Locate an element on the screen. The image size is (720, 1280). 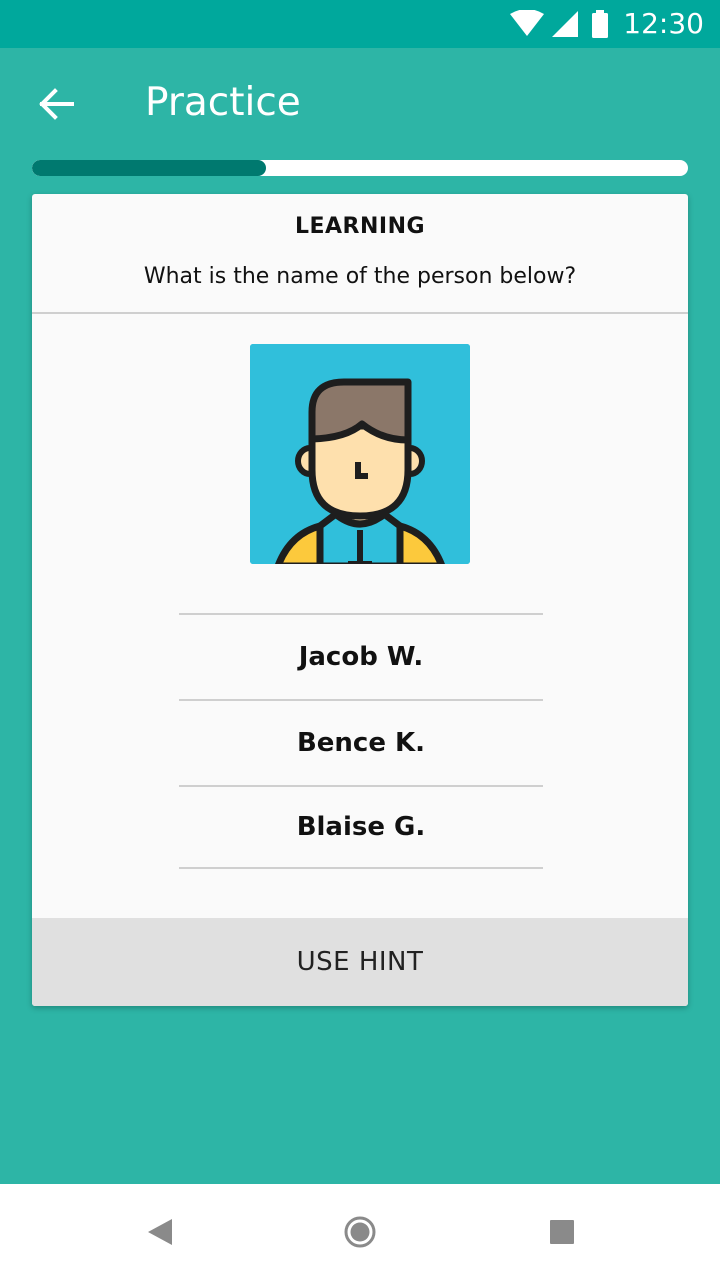
status-time: 12:30 is located at coordinates (663, 23).